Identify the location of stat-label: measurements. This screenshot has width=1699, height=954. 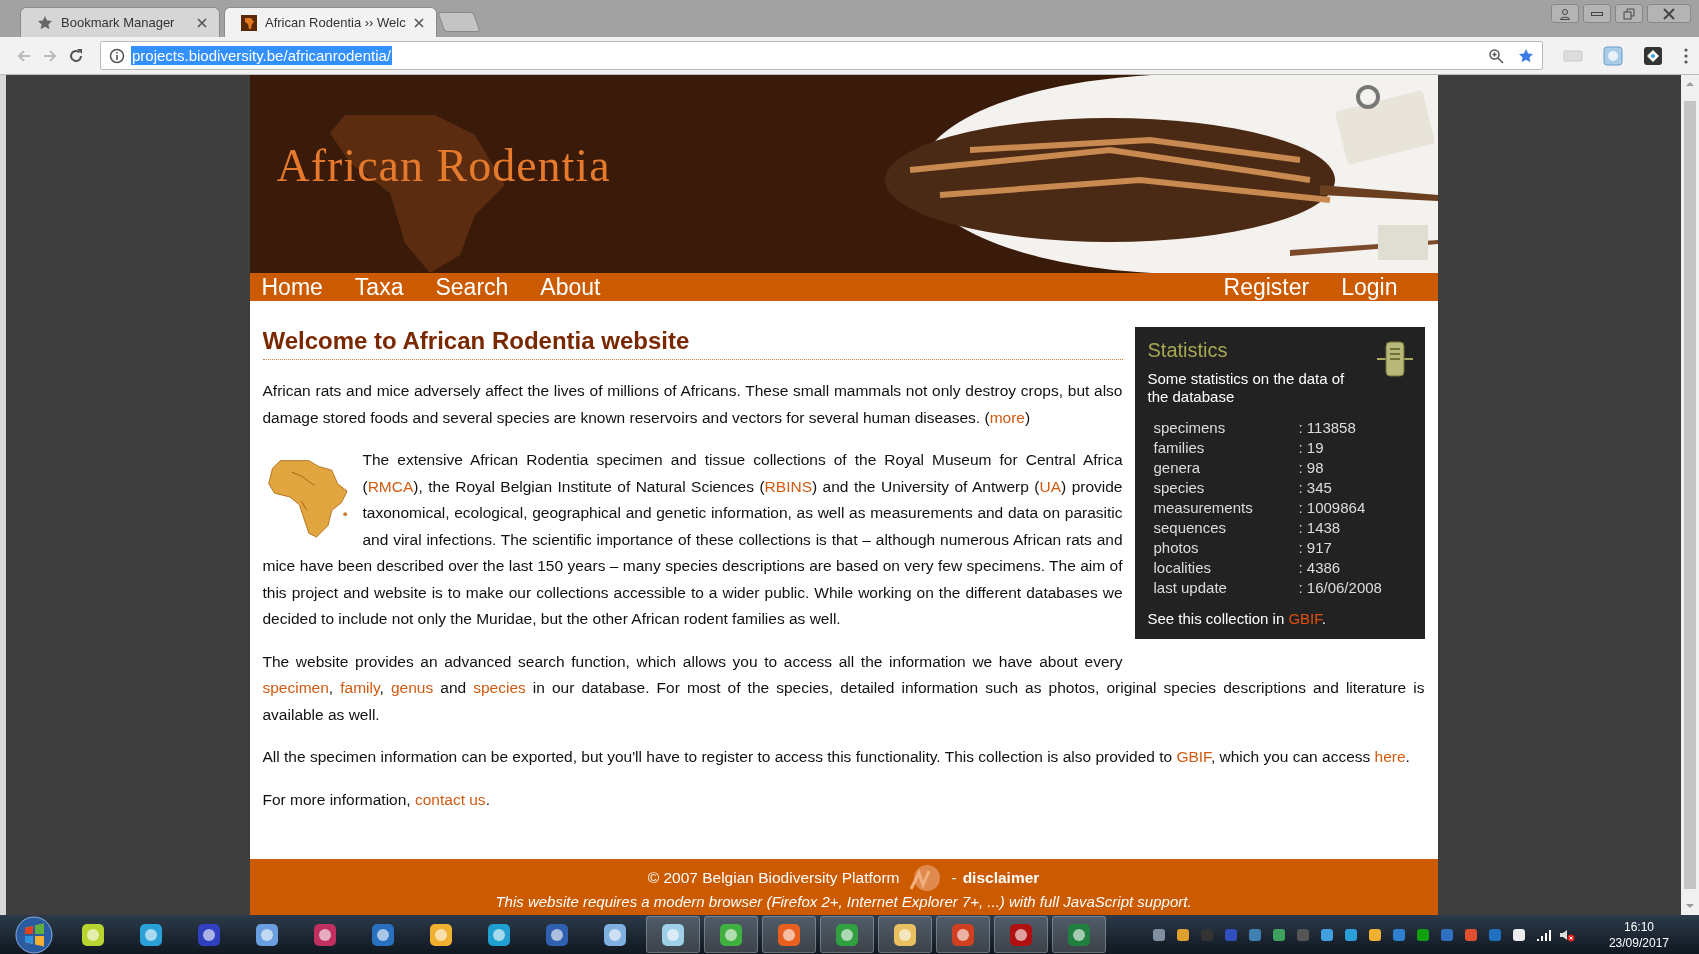
(1203, 508).